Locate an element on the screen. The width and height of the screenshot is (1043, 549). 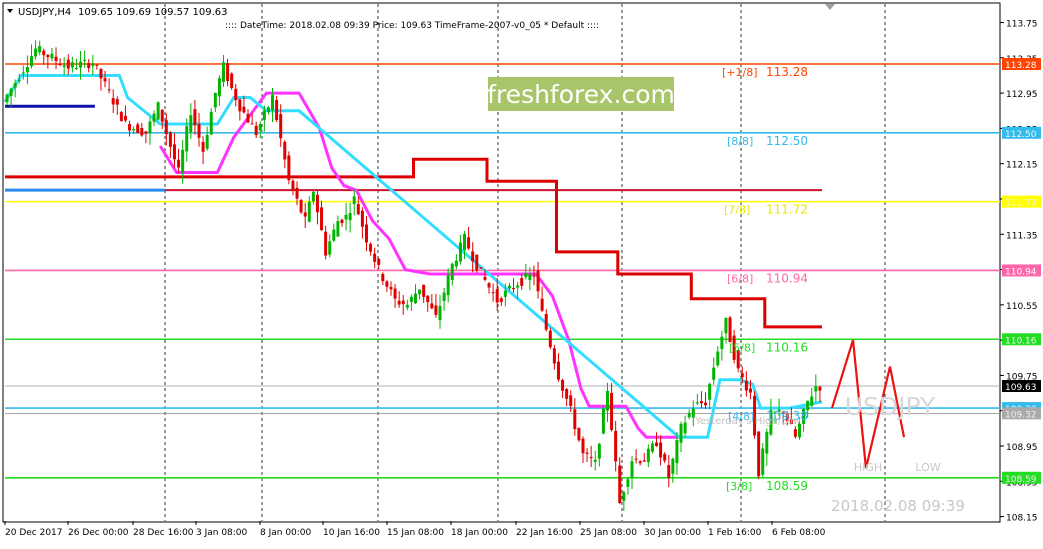
y-tick-label: 110.55 is located at coordinates (1022, 307).